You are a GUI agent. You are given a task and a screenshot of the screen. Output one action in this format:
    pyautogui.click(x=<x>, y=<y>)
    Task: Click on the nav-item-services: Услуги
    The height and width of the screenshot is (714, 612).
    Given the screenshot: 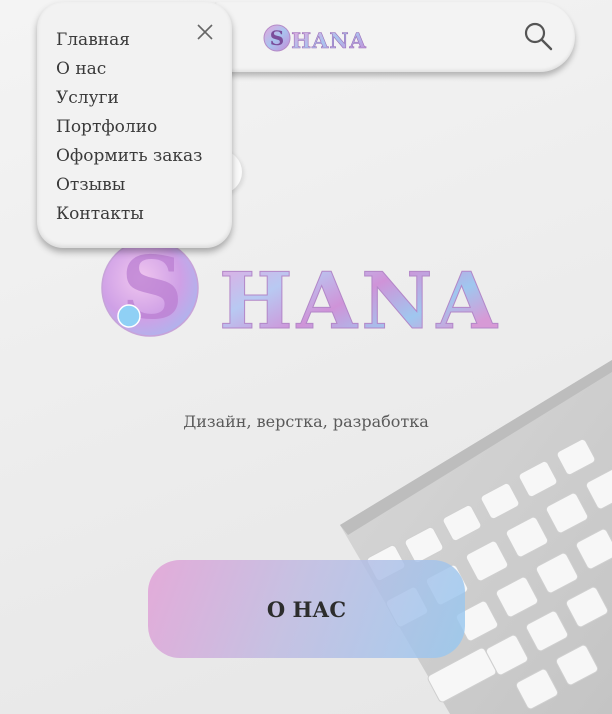 What is the action you would take?
    pyautogui.click(x=129, y=98)
    